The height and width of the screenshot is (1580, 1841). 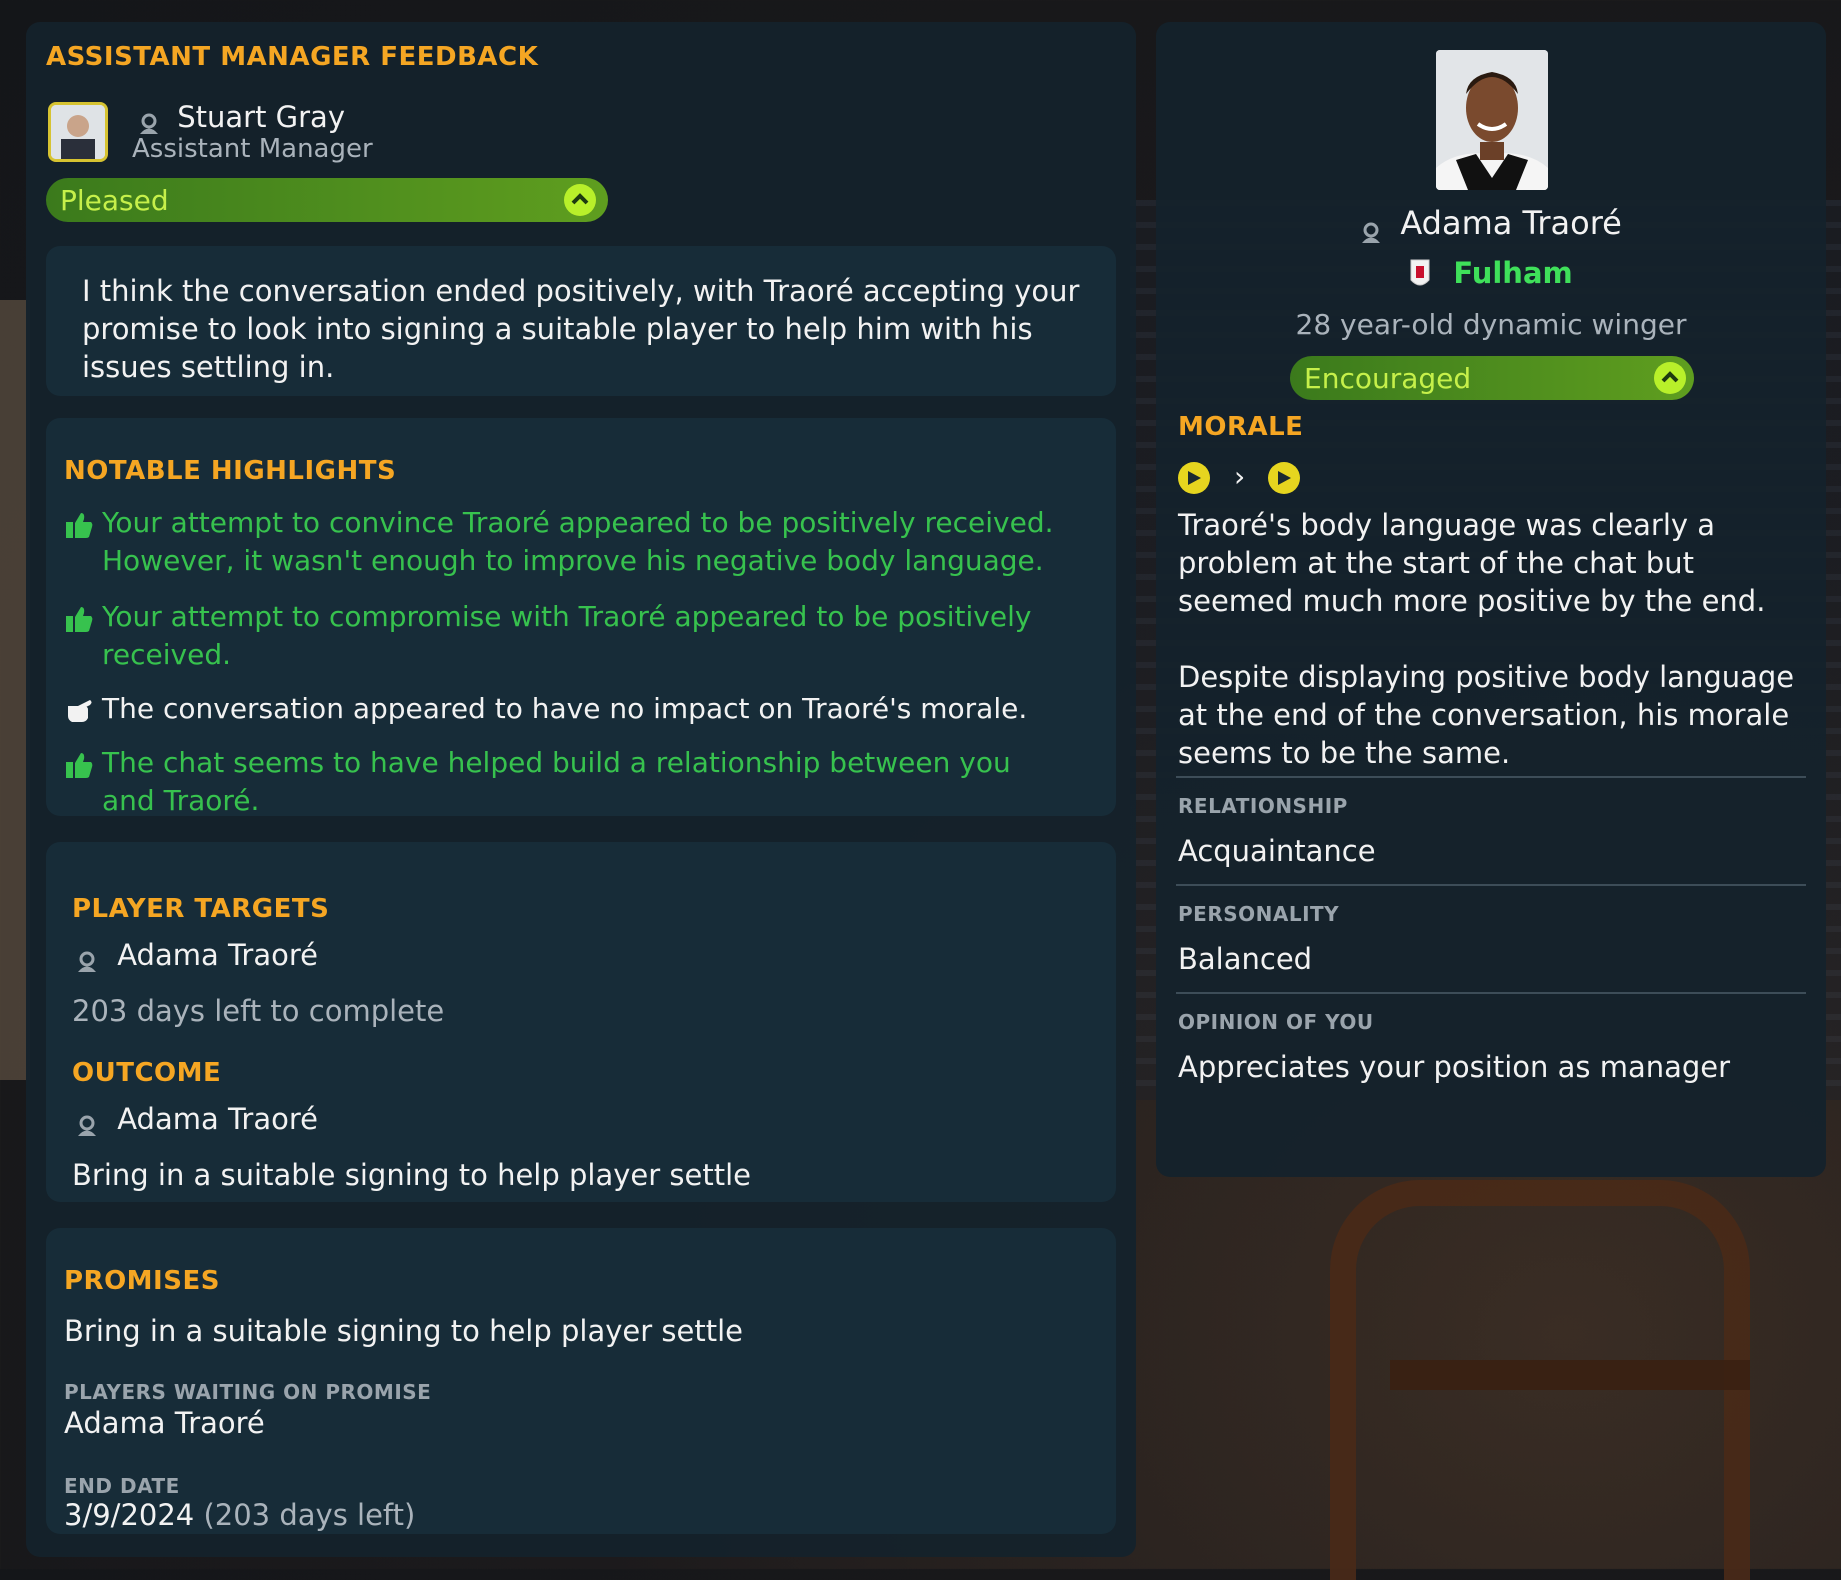 What do you see at coordinates (122, 1486) in the screenshot?
I see `end-date-label: END DATE` at bounding box center [122, 1486].